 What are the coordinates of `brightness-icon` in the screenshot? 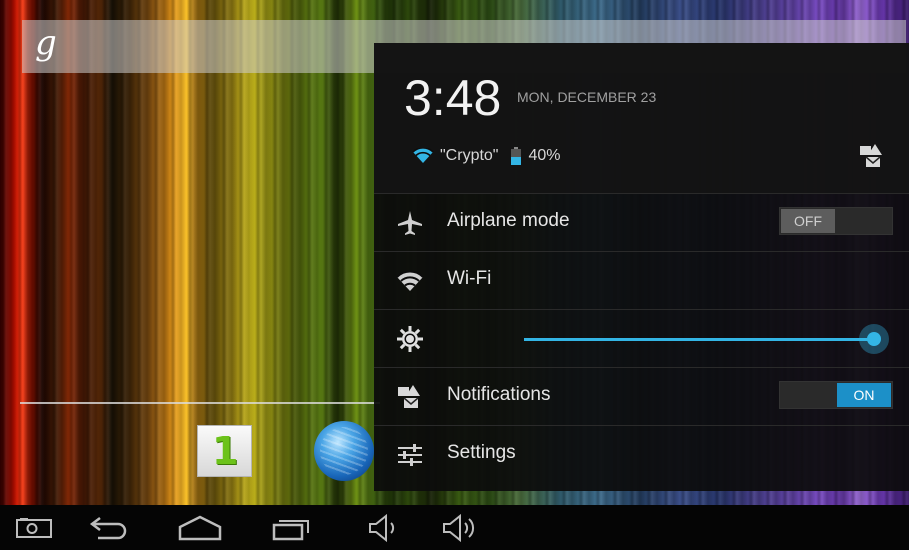 It's located at (410, 339).